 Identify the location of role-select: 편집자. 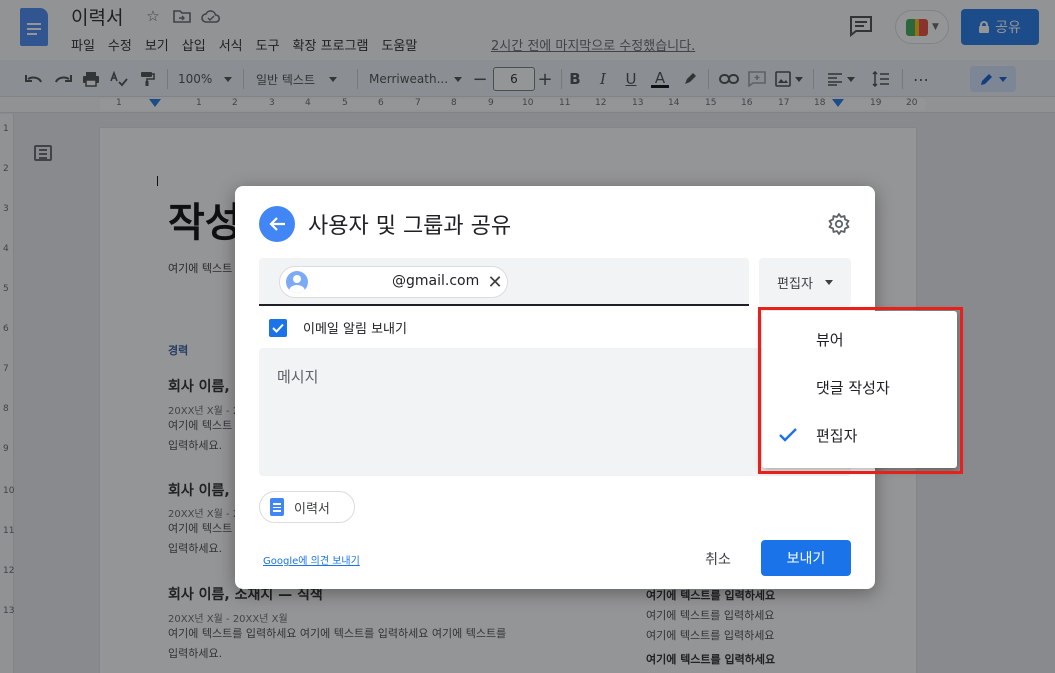
(805, 282).